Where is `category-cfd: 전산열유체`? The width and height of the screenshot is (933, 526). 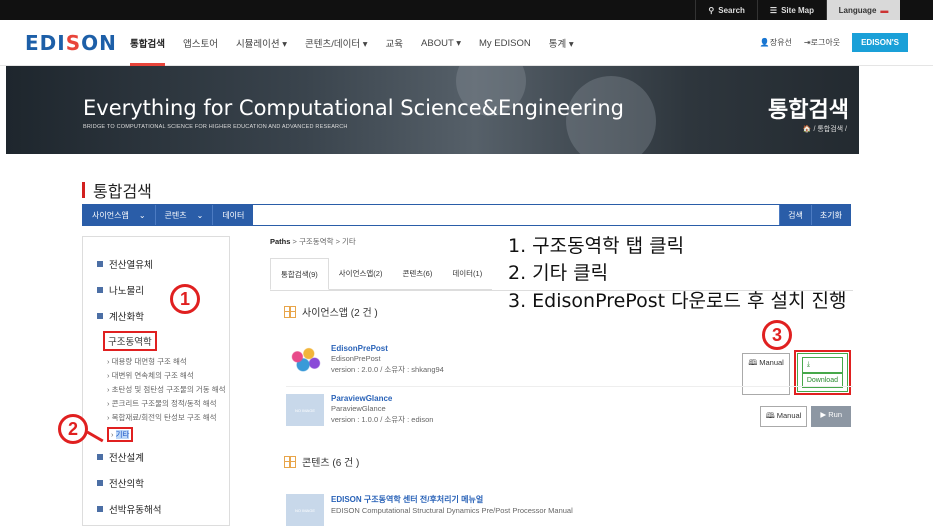
category-cfd: 전산열유체 is located at coordinates (163, 264).